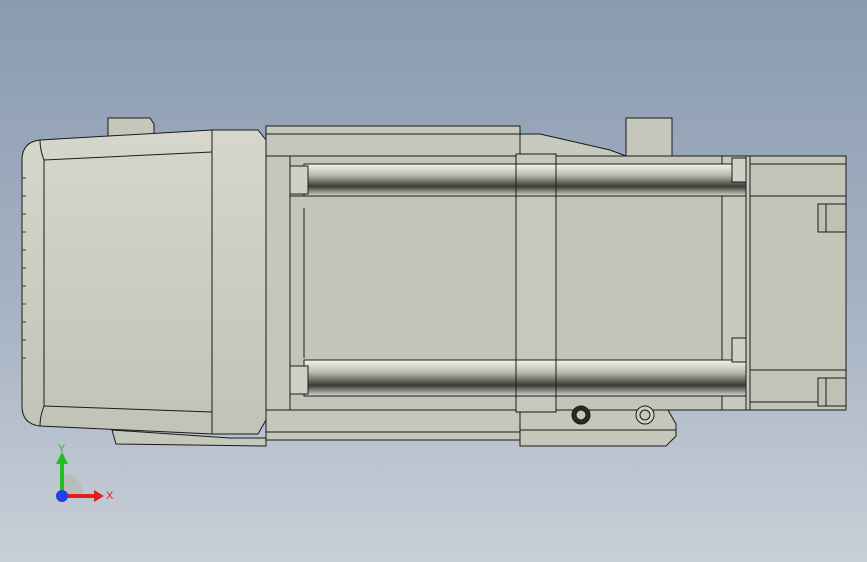  Describe the element at coordinates (299, 180) in the screenshot. I see `rod-nut-top-left` at that location.